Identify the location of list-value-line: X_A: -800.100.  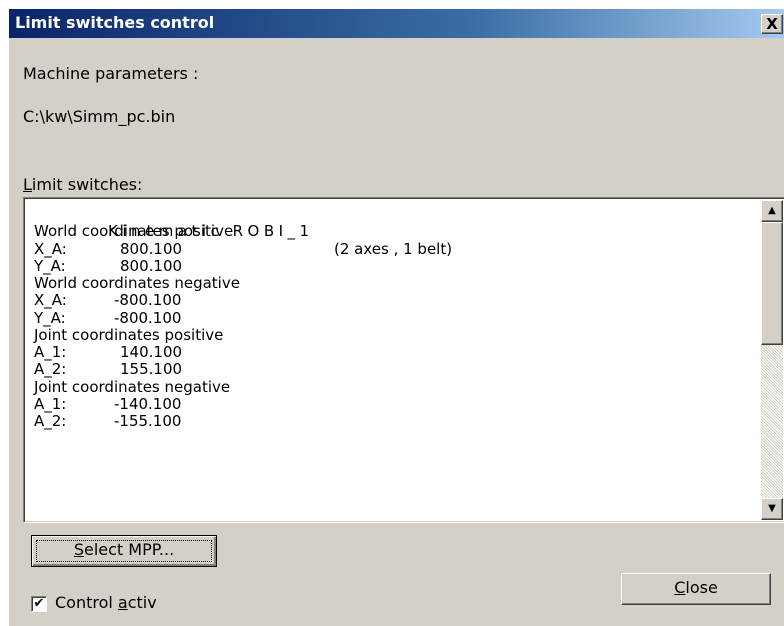
(394, 300).